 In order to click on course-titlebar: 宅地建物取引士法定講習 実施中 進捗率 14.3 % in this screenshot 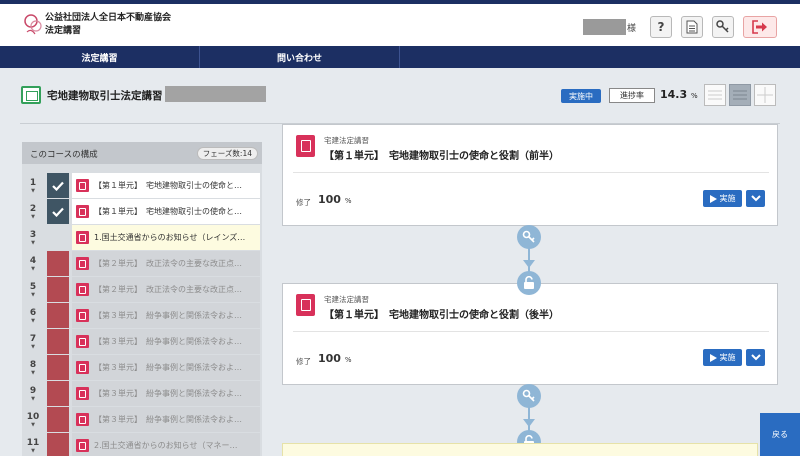, I will do `click(400, 93)`.